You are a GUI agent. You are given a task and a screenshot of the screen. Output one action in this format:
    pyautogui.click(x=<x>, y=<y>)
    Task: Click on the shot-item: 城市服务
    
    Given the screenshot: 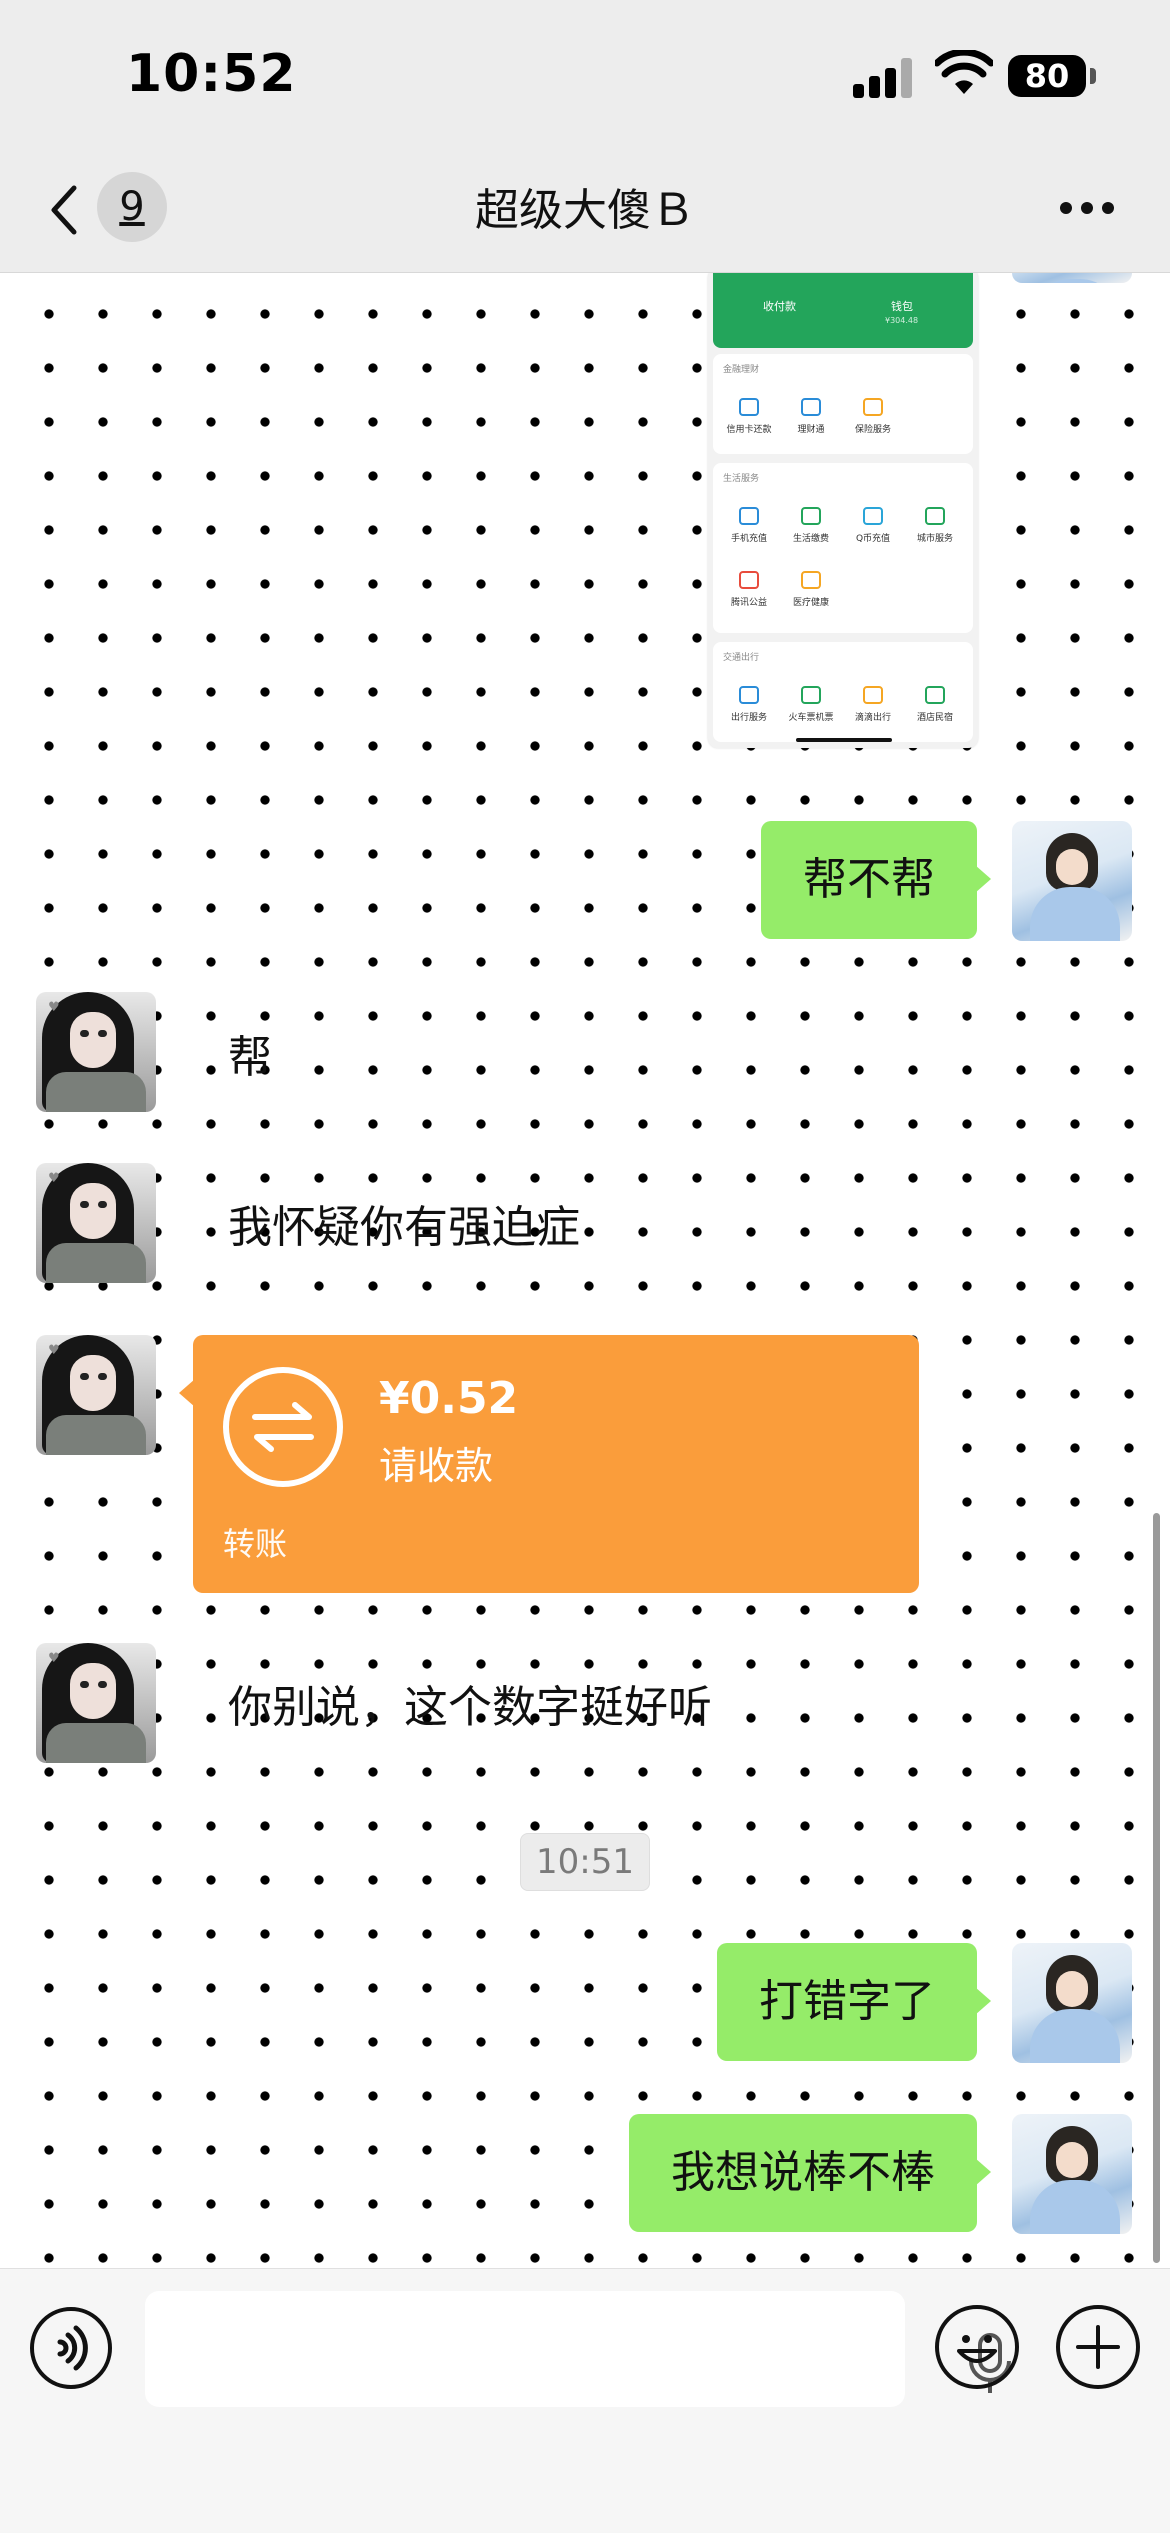 What is the action you would take?
    pyautogui.click(x=935, y=525)
    